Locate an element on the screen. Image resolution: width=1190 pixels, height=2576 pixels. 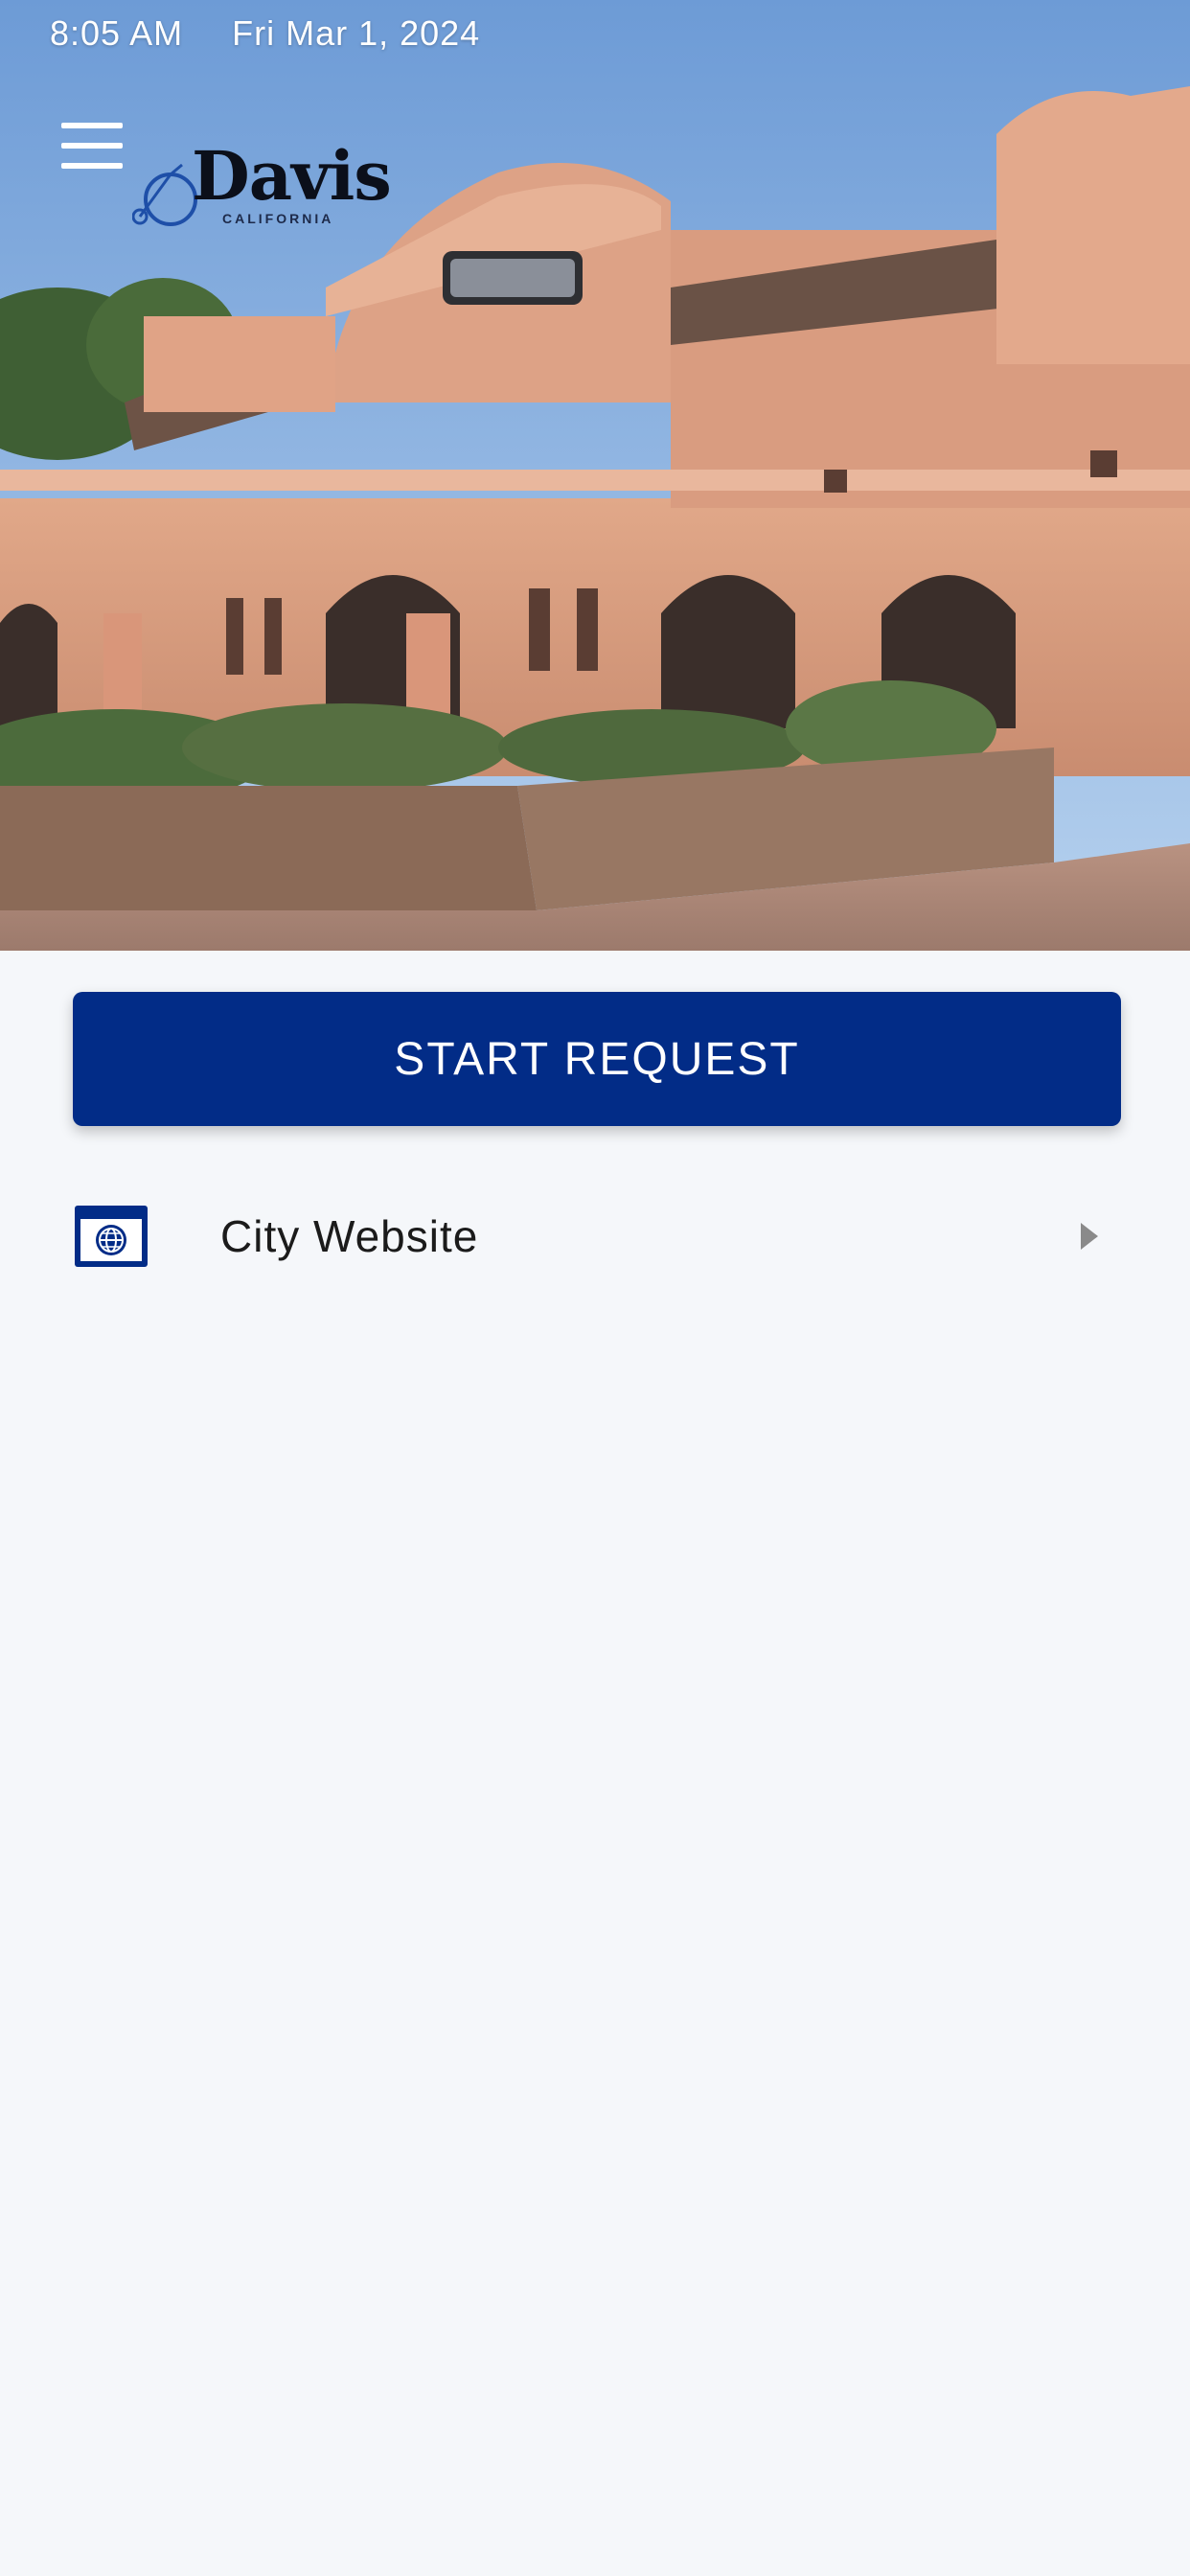
list-item-city-website: City Website is located at coordinates (595, 1236).